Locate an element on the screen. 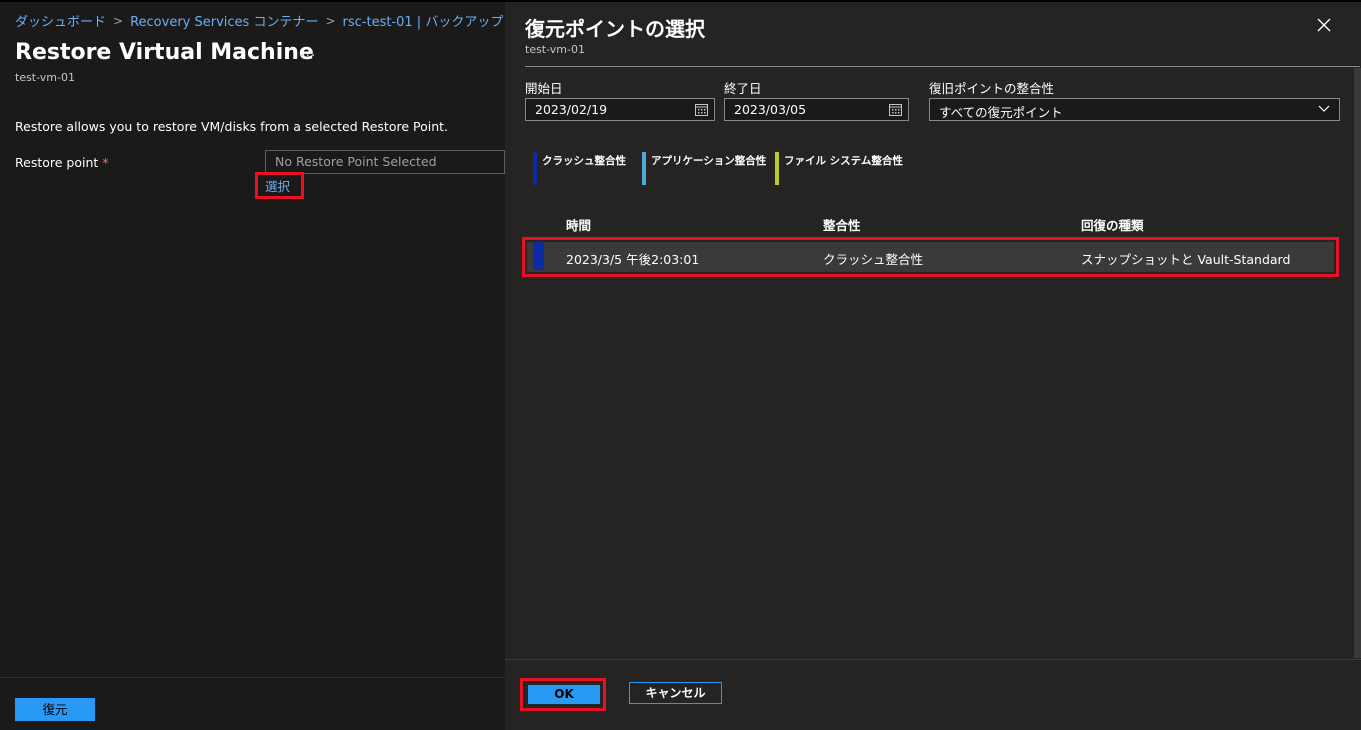 This screenshot has width=1361, height=730. ok-button-highlight: OK is located at coordinates (563, 694).